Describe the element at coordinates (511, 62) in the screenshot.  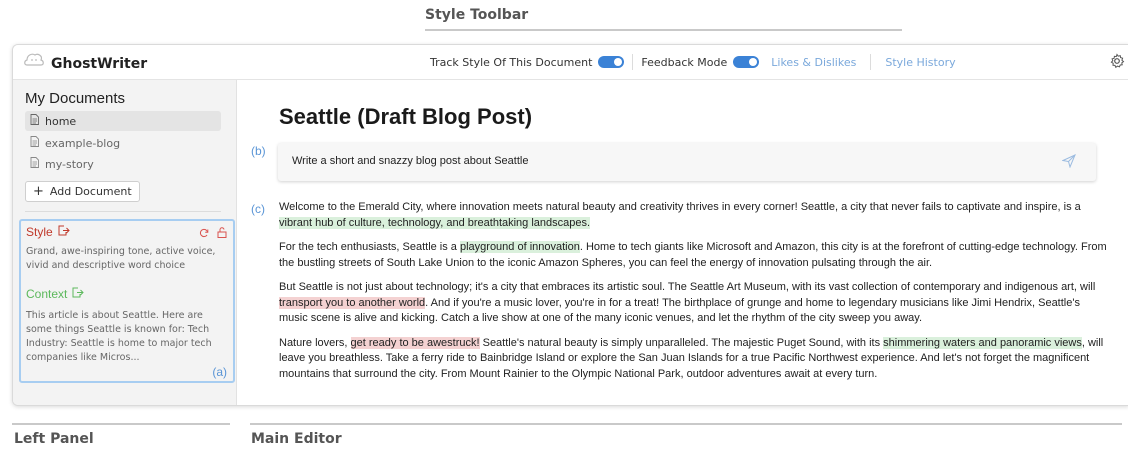
I see `track-style-label: Track Style Of This Document` at that location.